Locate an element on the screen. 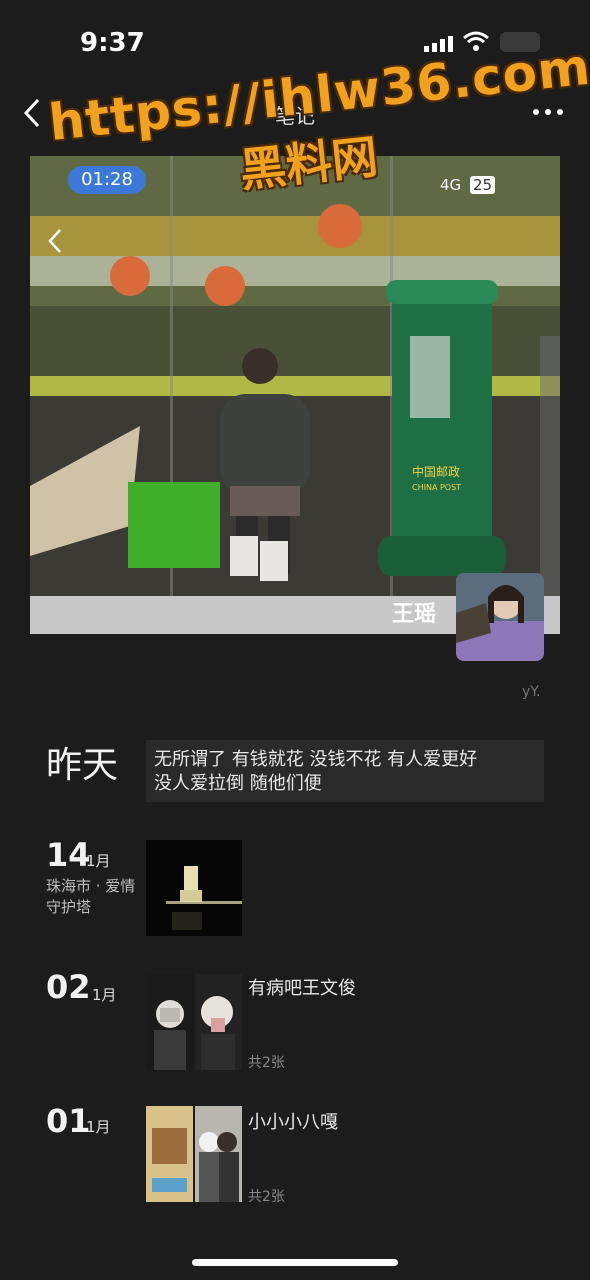 This screenshot has height=1280, width=590. avatar is located at coordinates (500, 617).